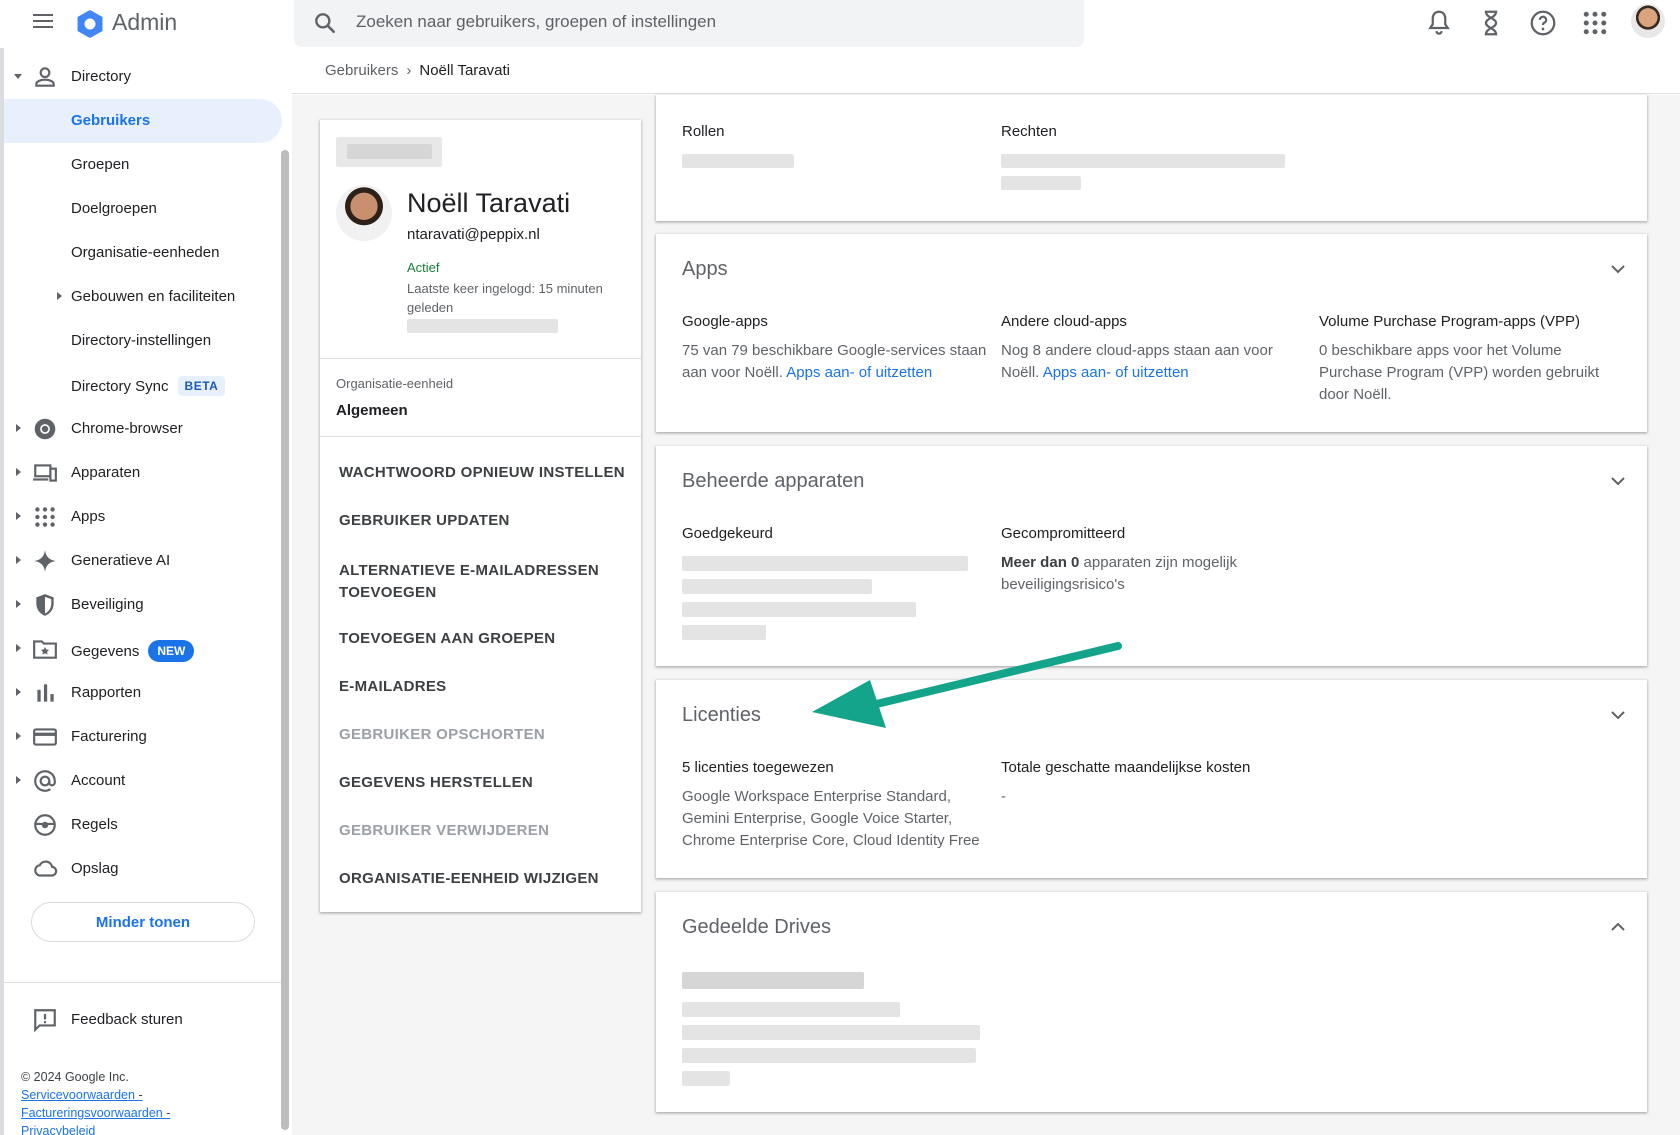 Image resolution: width=1680 pixels, height=1135 pixels. Describe the element at coordinates (144, 341) in the screenshot. I see `sidebar-item-directory-instellingen: Directory-instellingen` at that location.